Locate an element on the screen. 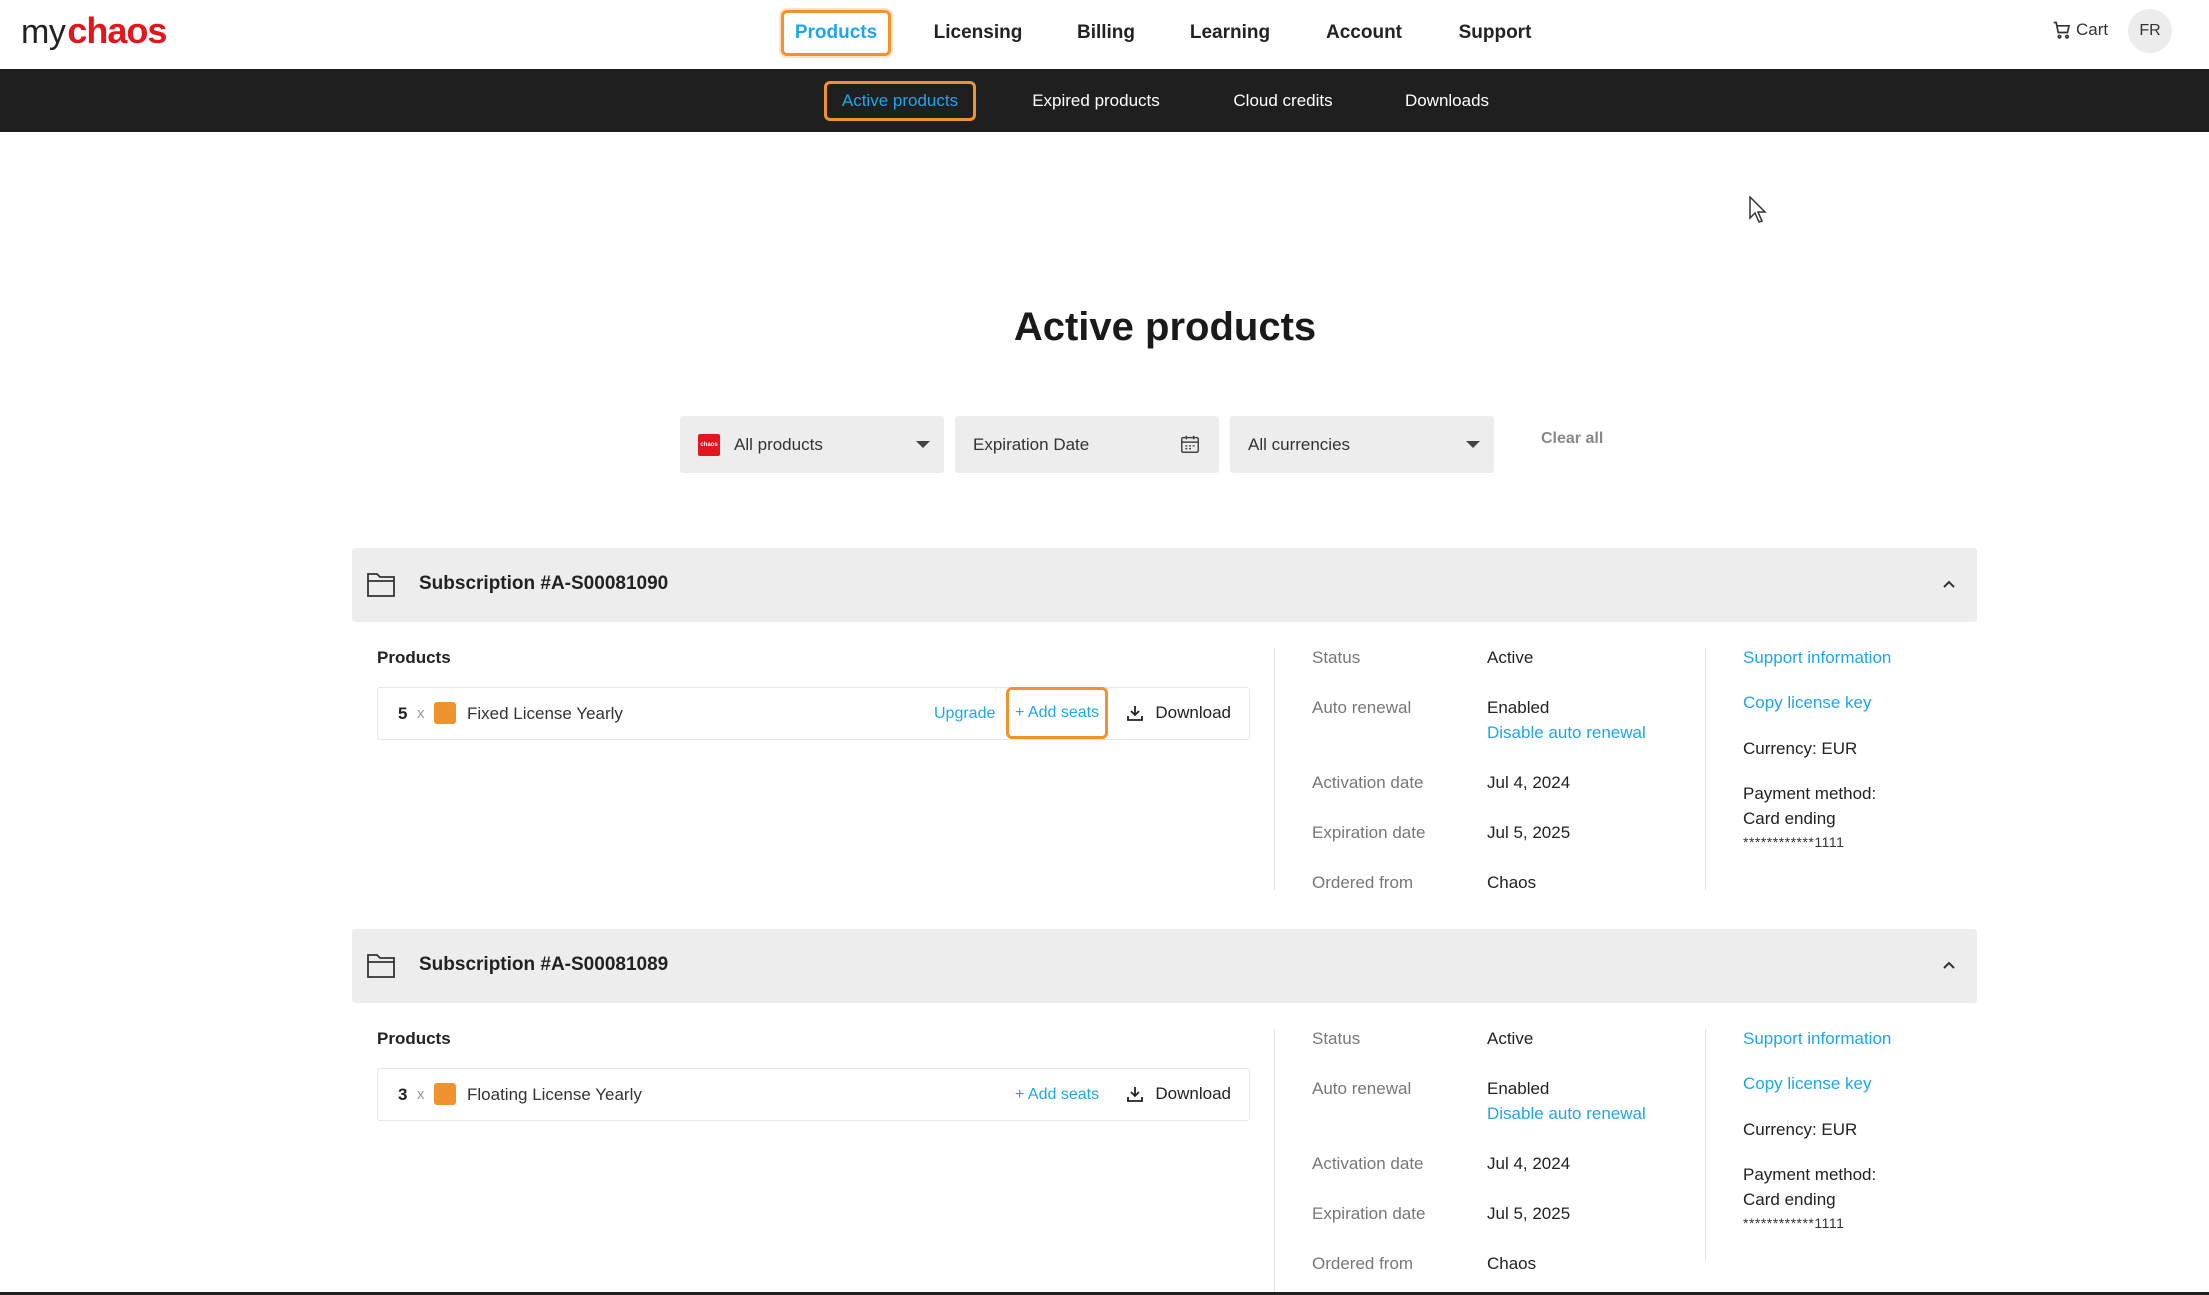 The image size is (2209, 1295). upgrade-link: Upgrade is located at coordinates (964, 714).